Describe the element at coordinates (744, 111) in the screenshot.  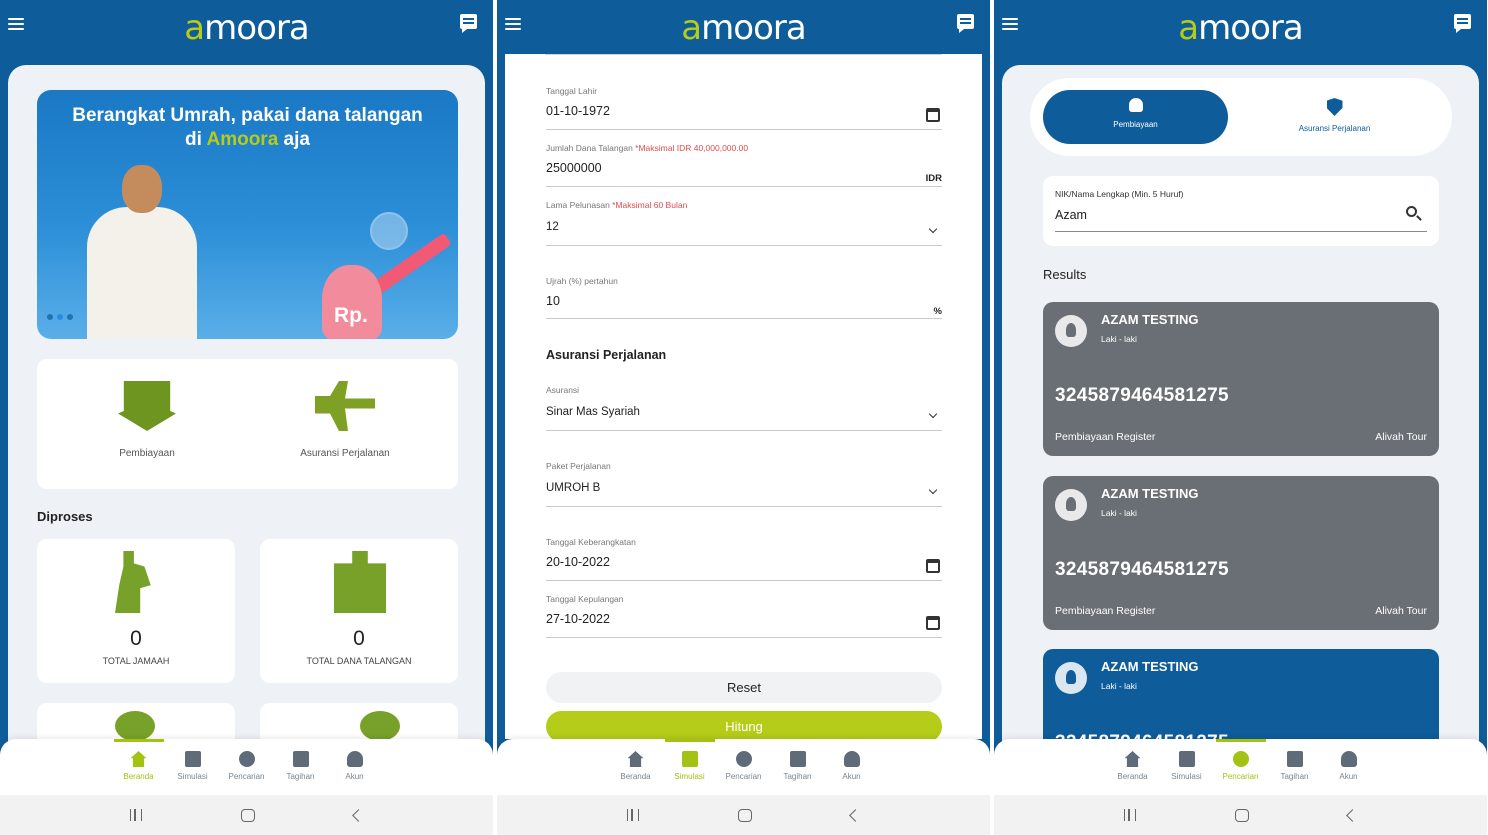
I see `field-value: 01-10-1972` at that location.